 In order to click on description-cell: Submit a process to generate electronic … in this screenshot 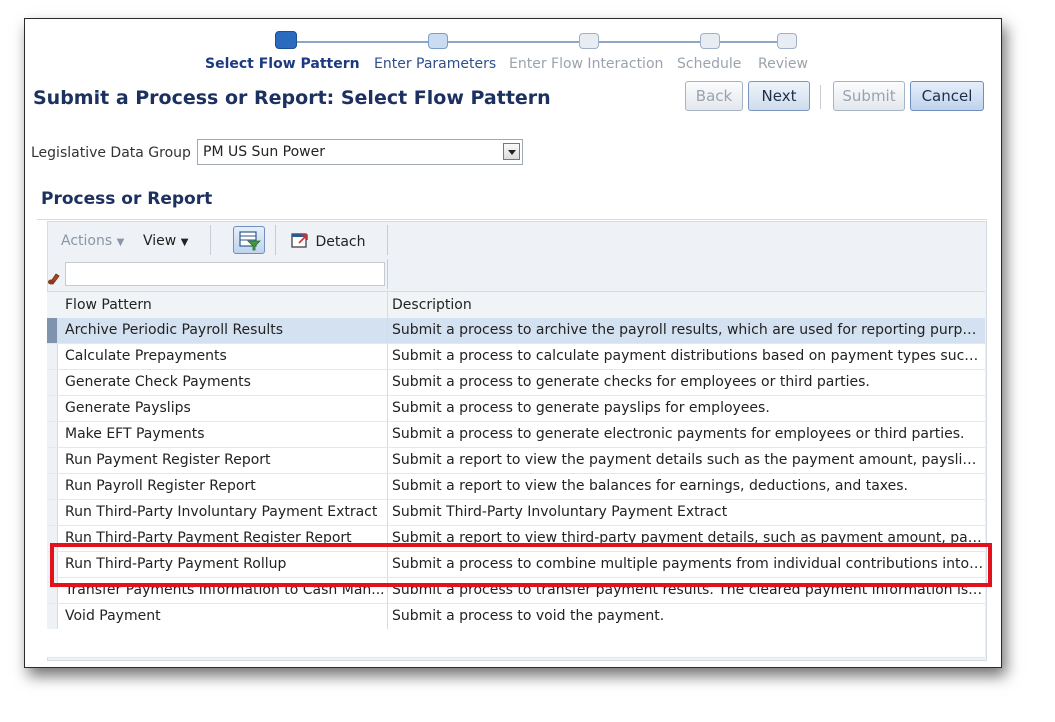, I will do `click(678, 434)`.